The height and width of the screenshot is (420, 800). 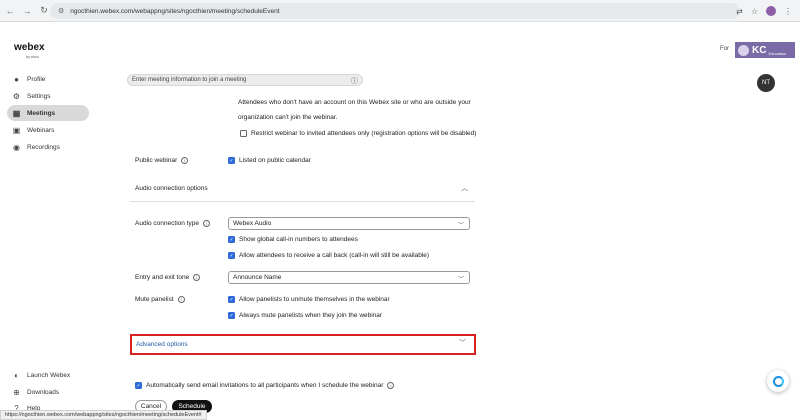 I want to click on listed-public-calendar-label: Listed on public calendar, so click(x=275, y=160).